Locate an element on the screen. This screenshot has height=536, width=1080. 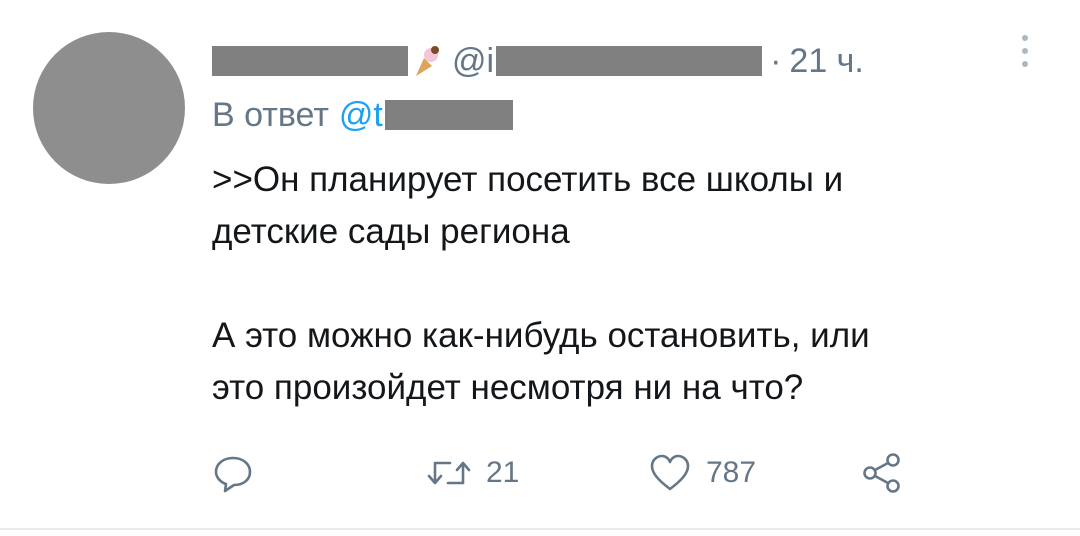
display-name-redacted is located at coordinates (310, 61).